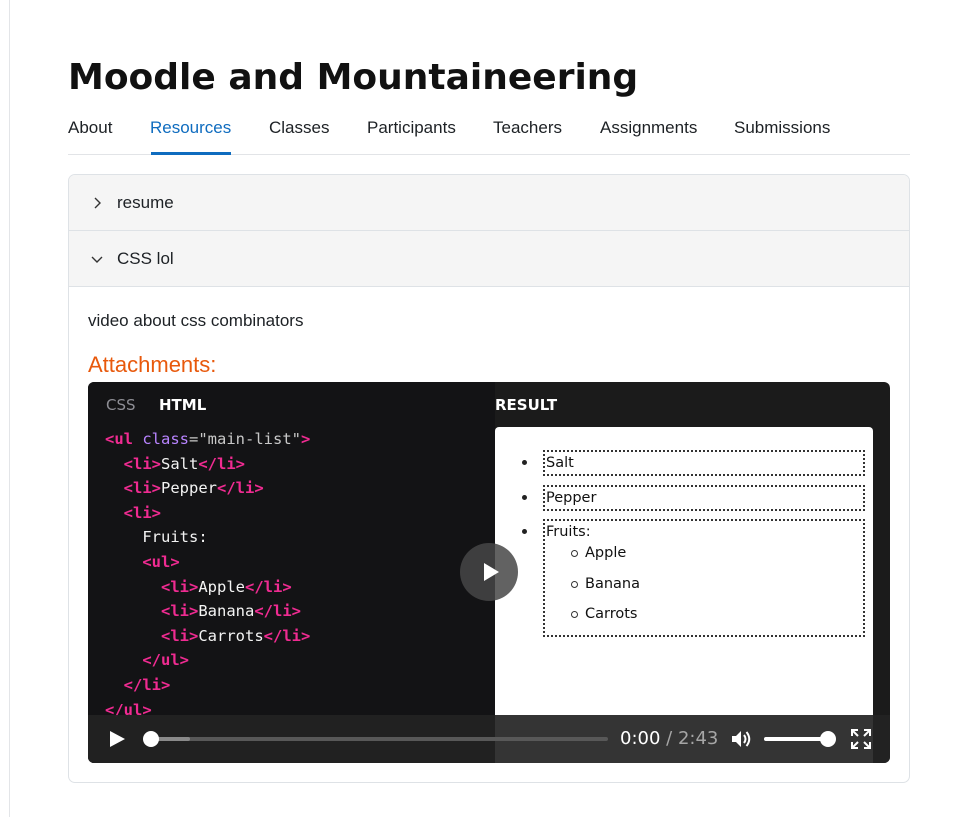  I want to click on section-title: resume, so click(145, 202).